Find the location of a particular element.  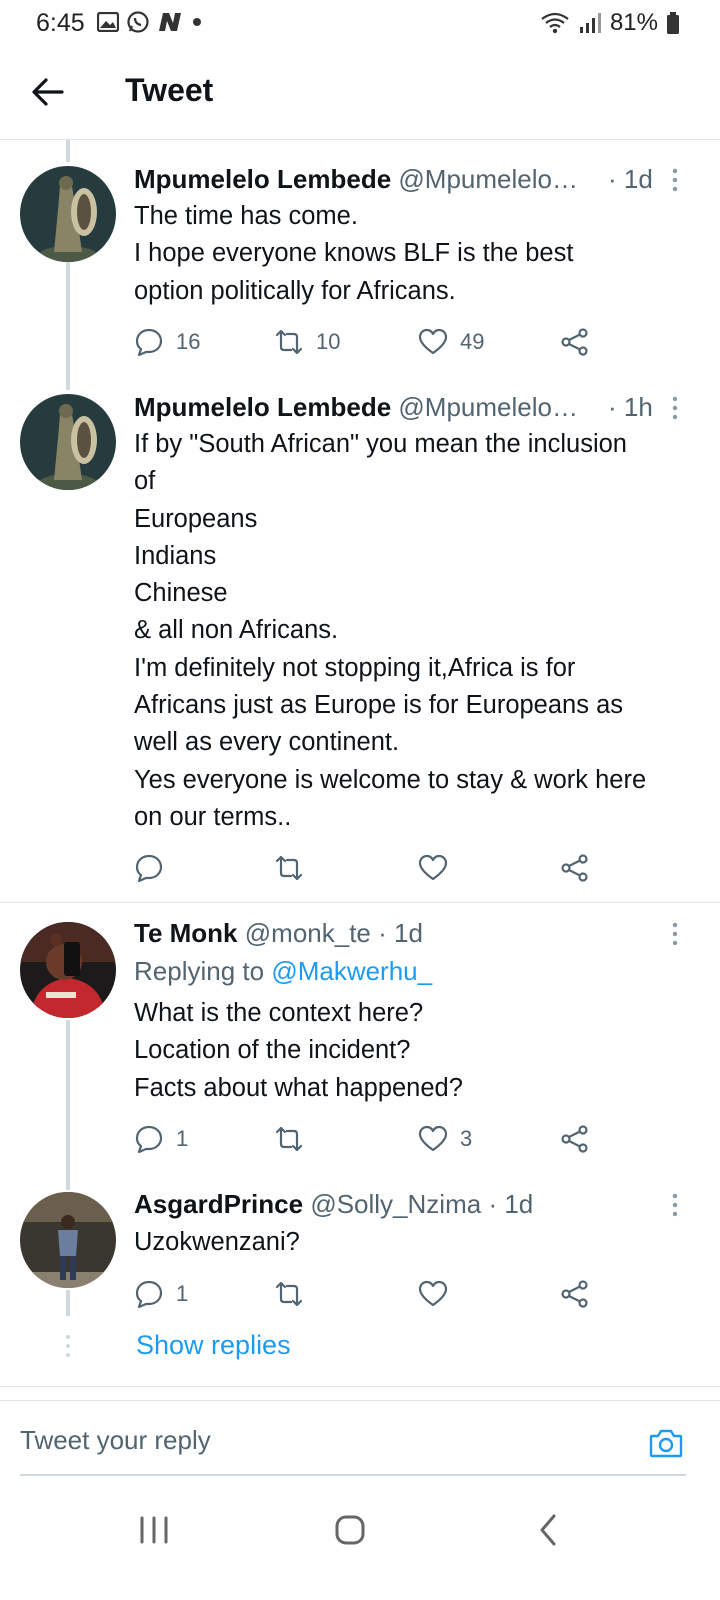

home-icon is located at coordinates (350, 1530).